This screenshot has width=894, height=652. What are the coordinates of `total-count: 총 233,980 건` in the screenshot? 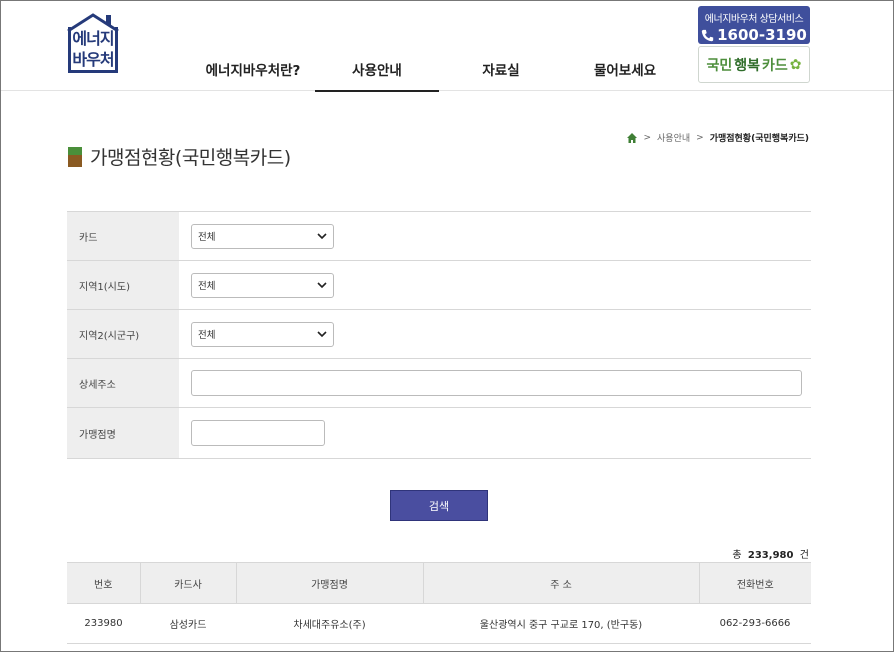 It's located at (770, 553).